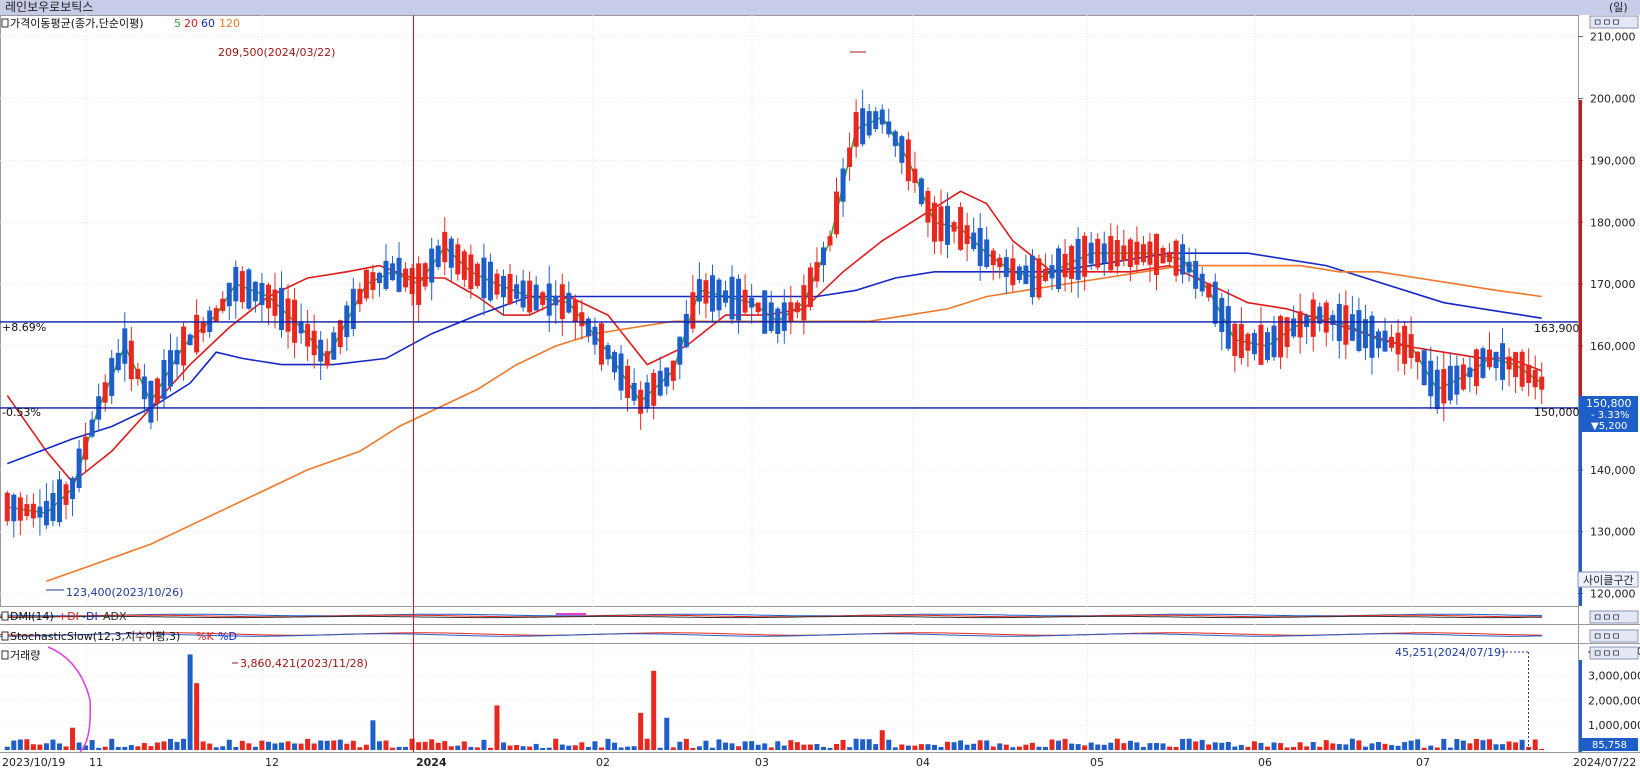 The image size is (1640, 770). I want to click on unit-label: (일), so click(1618, 7).